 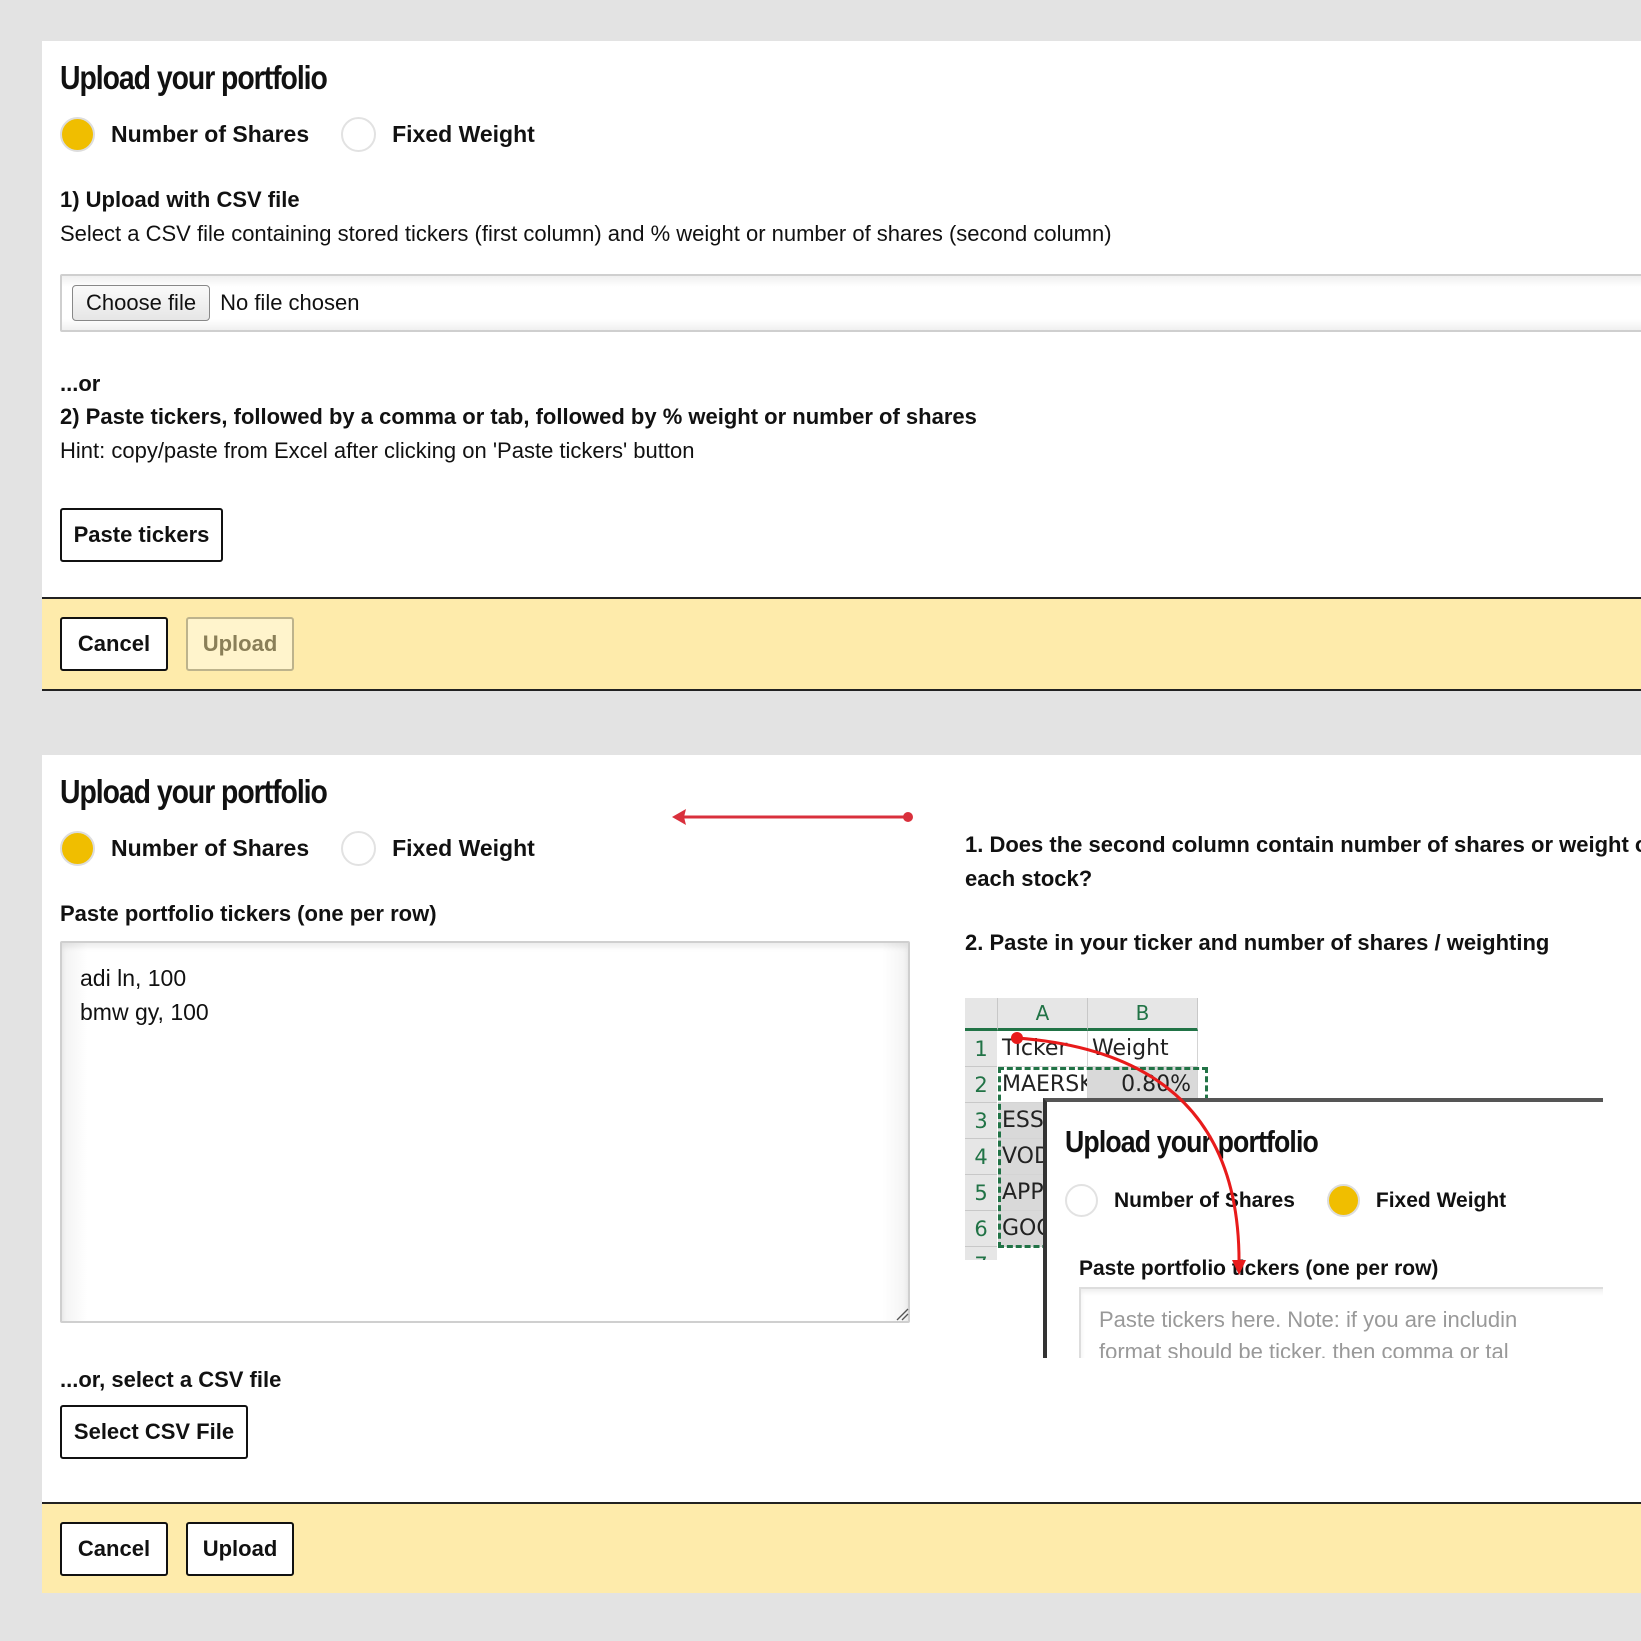 What do you see at coordinates (981, 1193) in the screenshot?
I see `excel-row-number: 5` at bounding box center [981, 1193].